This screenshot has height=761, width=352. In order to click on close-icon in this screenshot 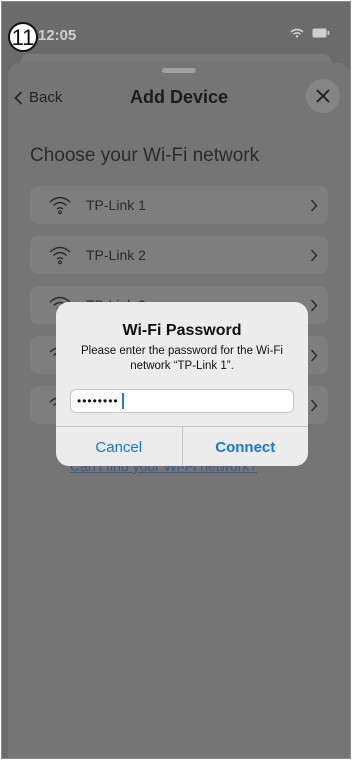, I will do `click(323, 96)`.